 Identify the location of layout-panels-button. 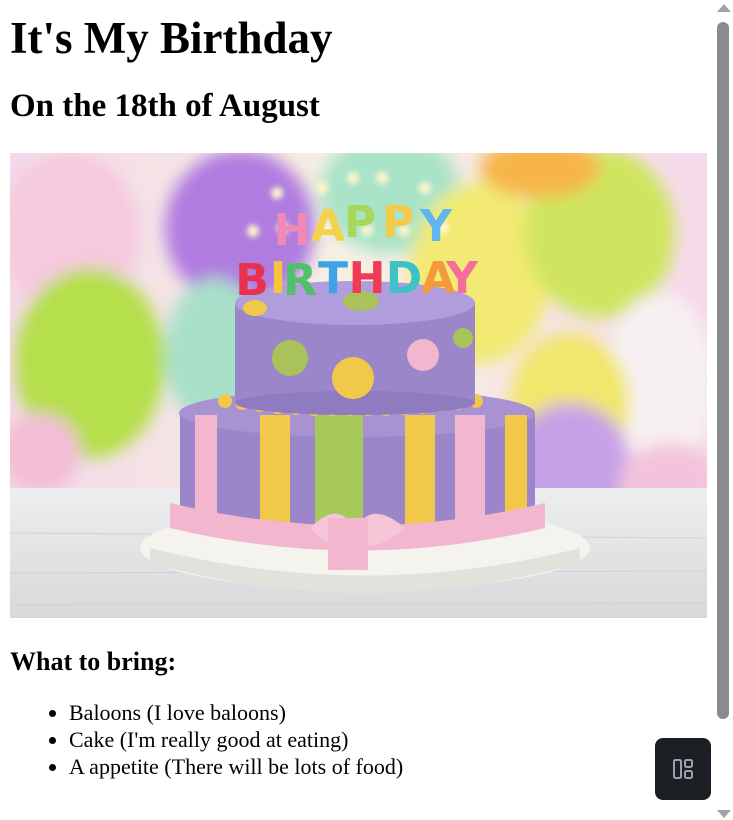
(683, 769).